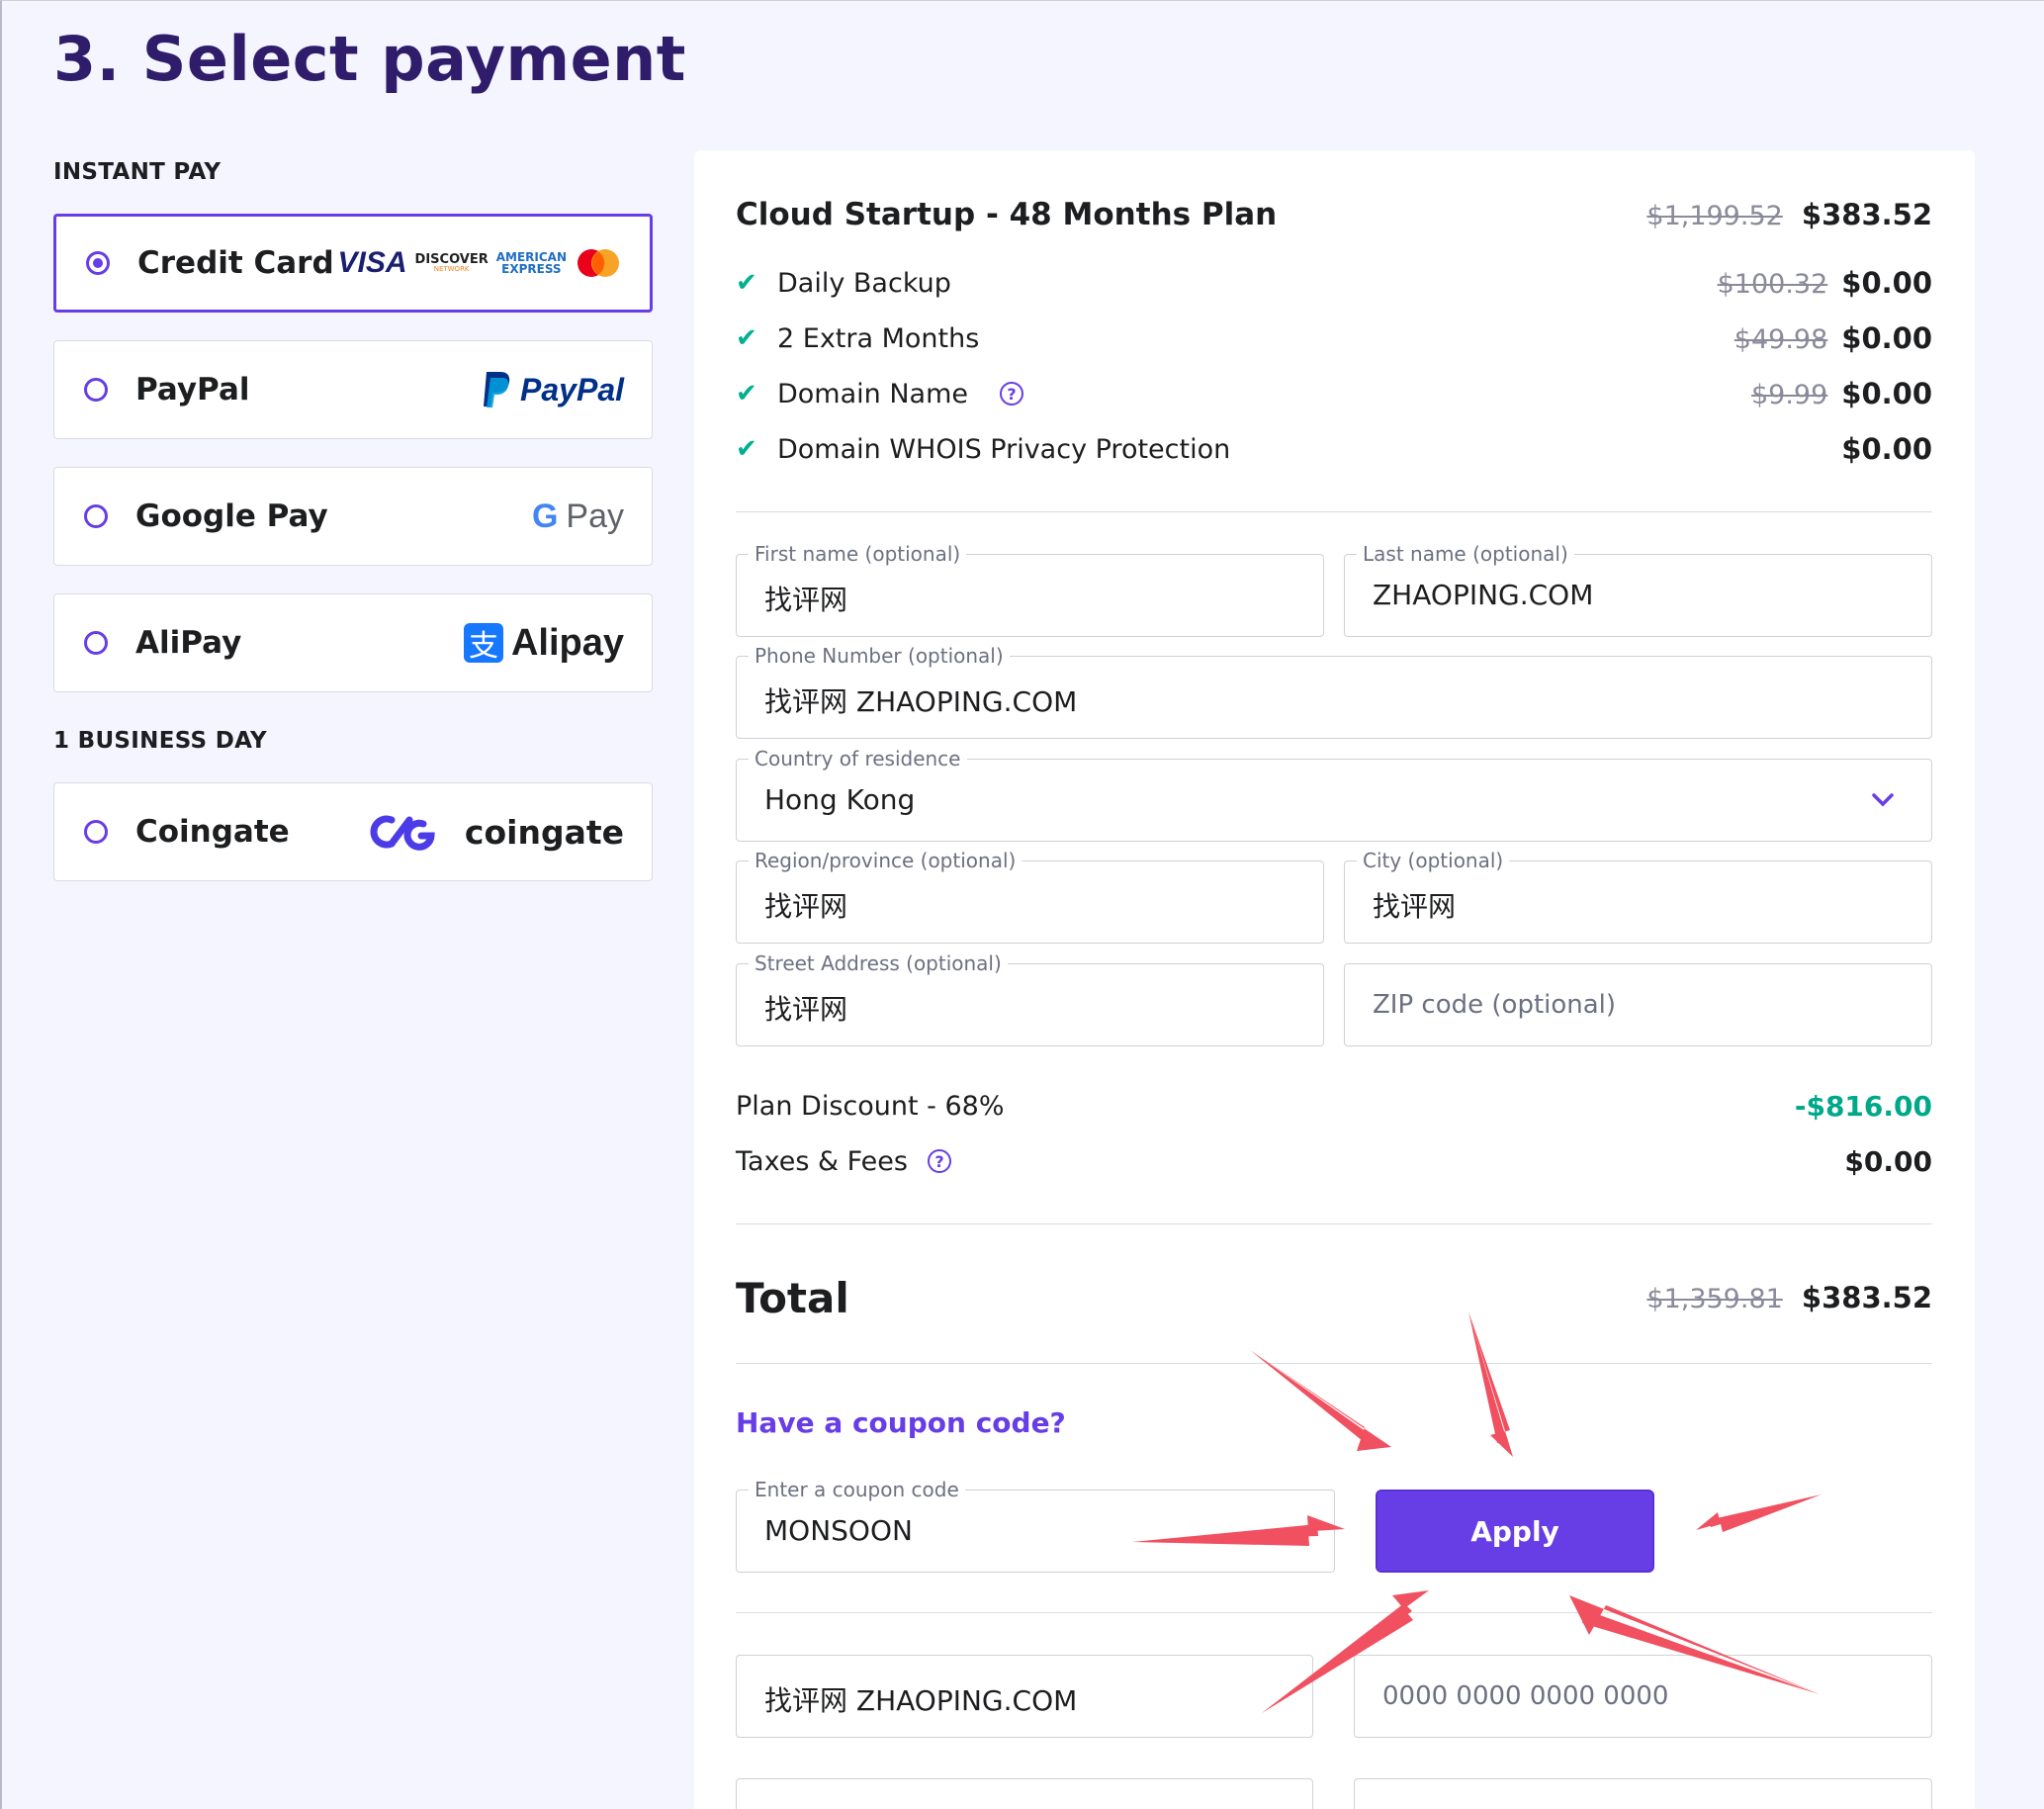 This screenshot has width=2044, height=1809. What do you see at coordinates (1030, 589) in the screenshot?
I see `first-name-field: First name (optional) 找评网` at bounding box center [1030, 589].